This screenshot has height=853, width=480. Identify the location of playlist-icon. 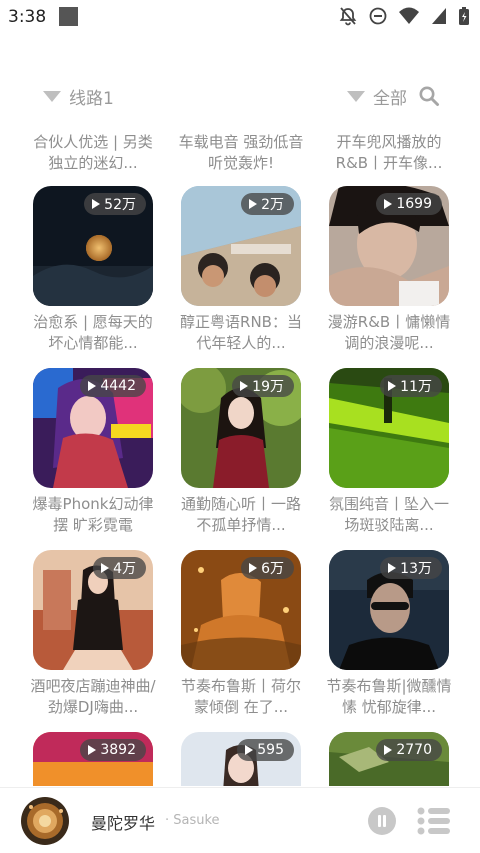
(433, 821).